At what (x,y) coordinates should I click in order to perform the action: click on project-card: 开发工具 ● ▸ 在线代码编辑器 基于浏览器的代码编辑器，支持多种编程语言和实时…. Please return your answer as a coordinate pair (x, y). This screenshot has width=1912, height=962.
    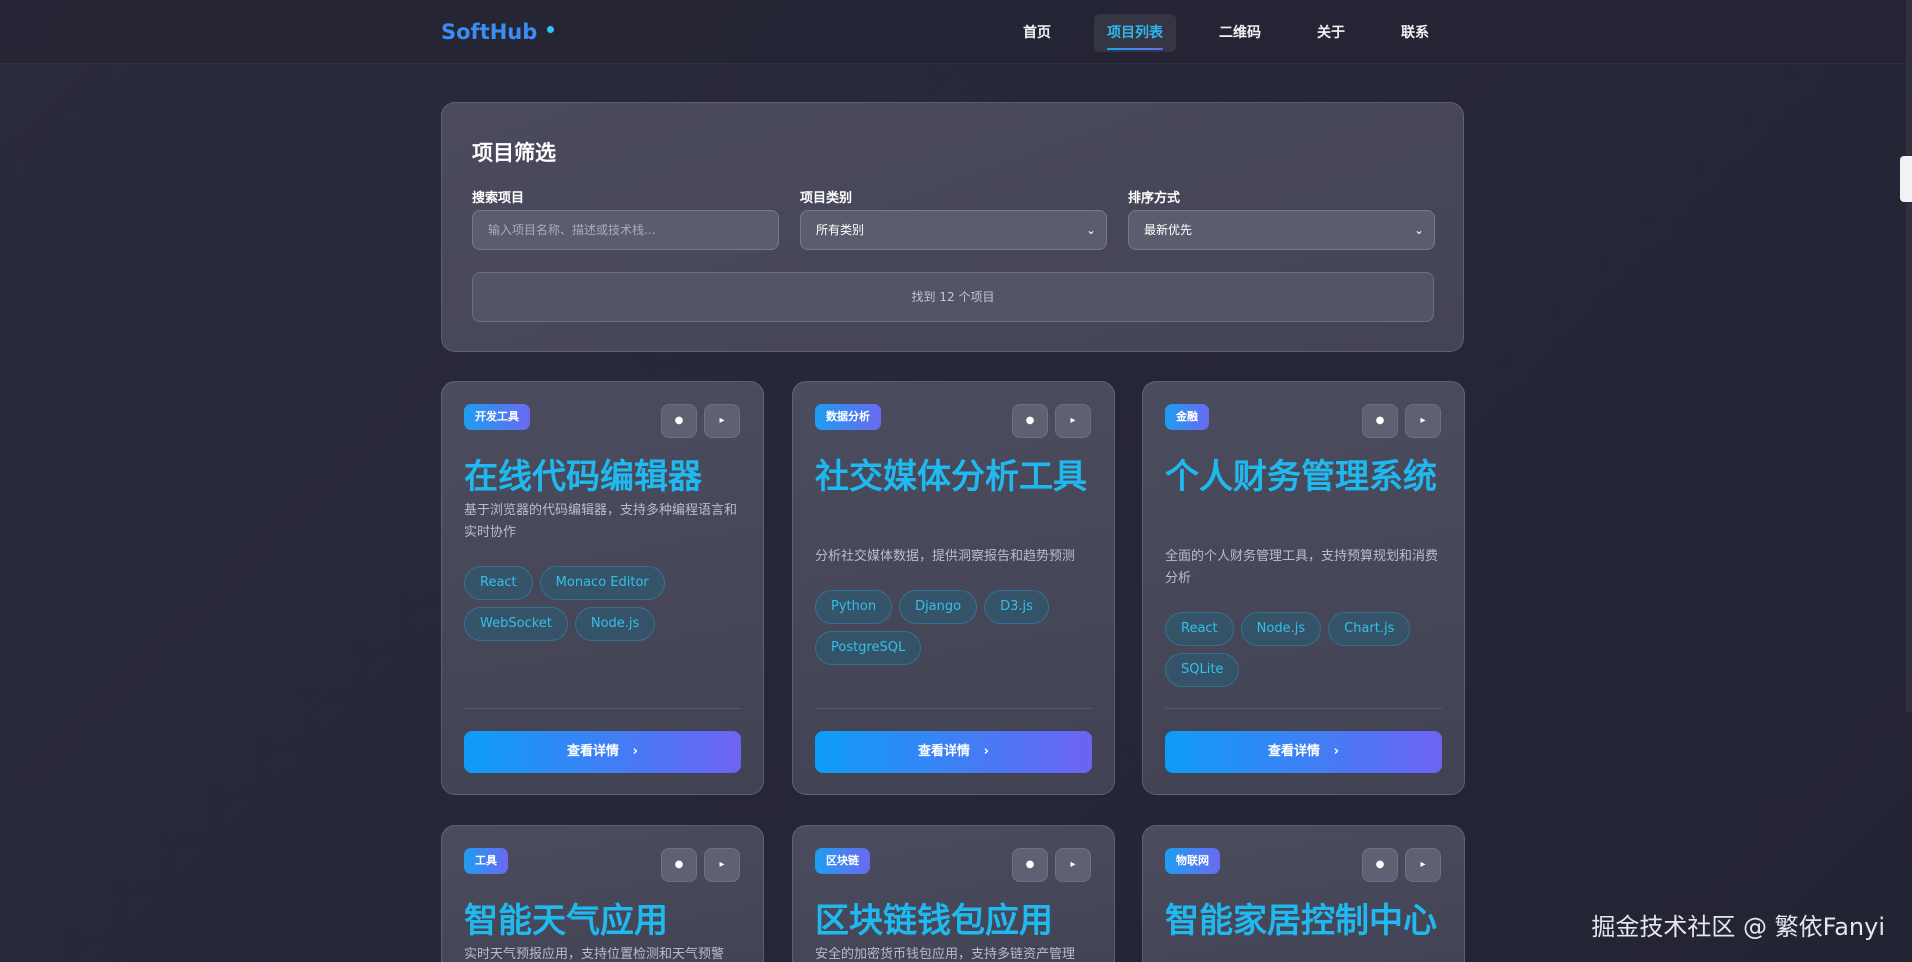
    Looking at the image, I should click on (602, 588).